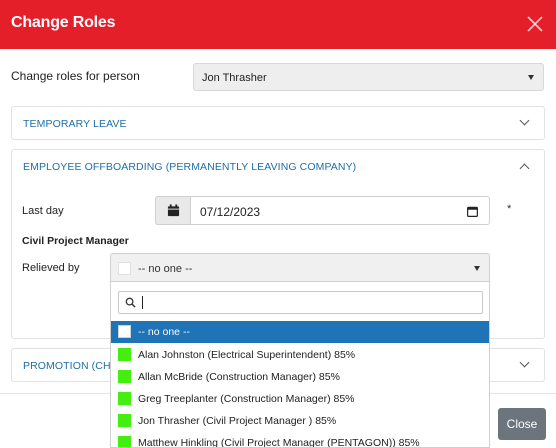  What do you see at coordinates (300, 267) in the screenshot?
I see `relieved-by-select: -- no one --` at bounding box center [300, 267].